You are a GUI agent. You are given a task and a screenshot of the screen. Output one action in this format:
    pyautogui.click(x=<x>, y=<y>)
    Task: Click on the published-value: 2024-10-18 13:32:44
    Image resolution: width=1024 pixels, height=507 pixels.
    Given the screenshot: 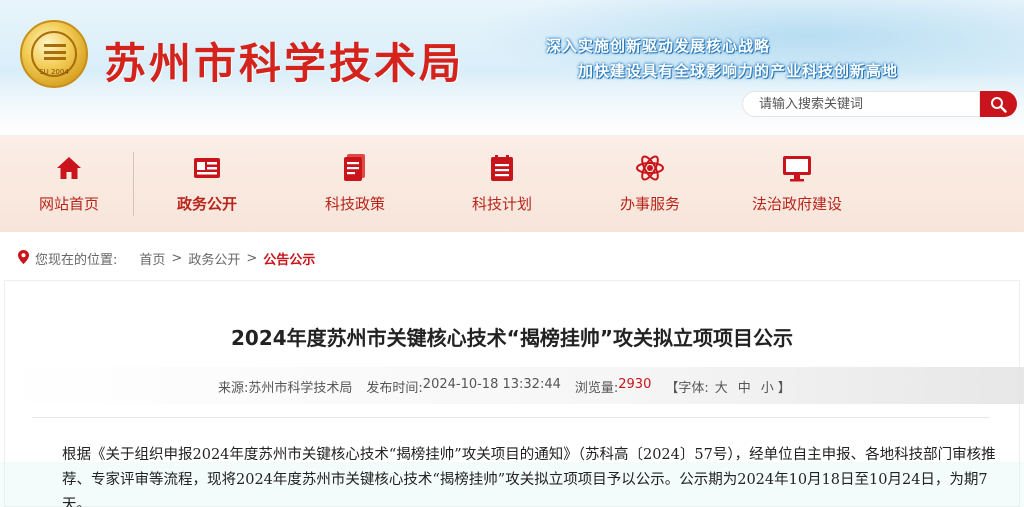 What is the action you would take?
    pyautogui.click(x=491, y=384)
    